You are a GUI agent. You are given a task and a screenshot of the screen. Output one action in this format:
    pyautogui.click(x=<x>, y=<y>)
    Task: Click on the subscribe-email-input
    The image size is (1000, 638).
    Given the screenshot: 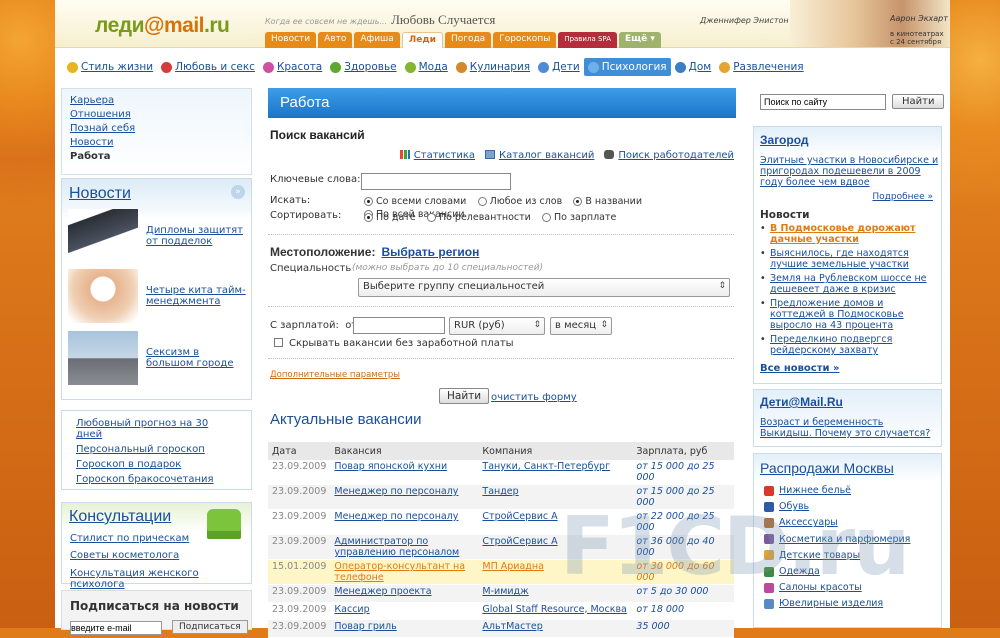 What is the action you would take?
    pyautogui.click(x=116, y=628)
    